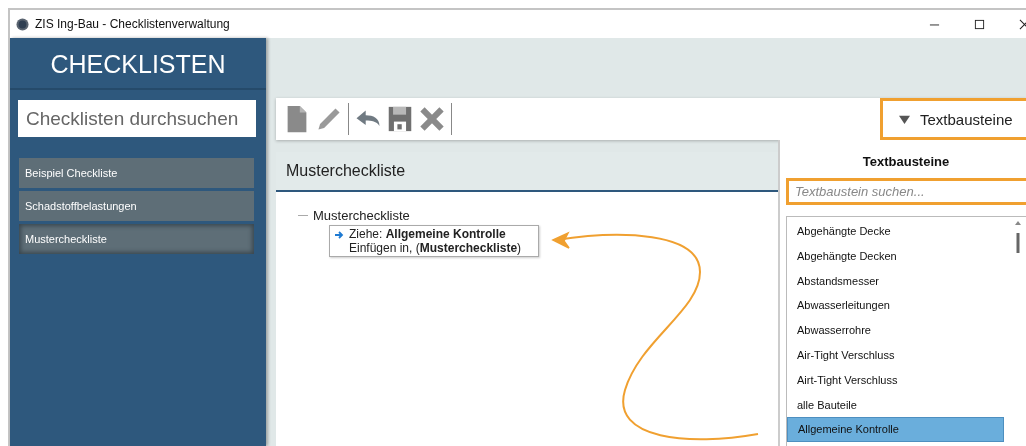 Image resolution: width=1026 pixels, height=446 pixels. Describe the element at coordinates (895, 355) in the screenshot. I see `list-item: Air-Tight Verschluss` at that location.